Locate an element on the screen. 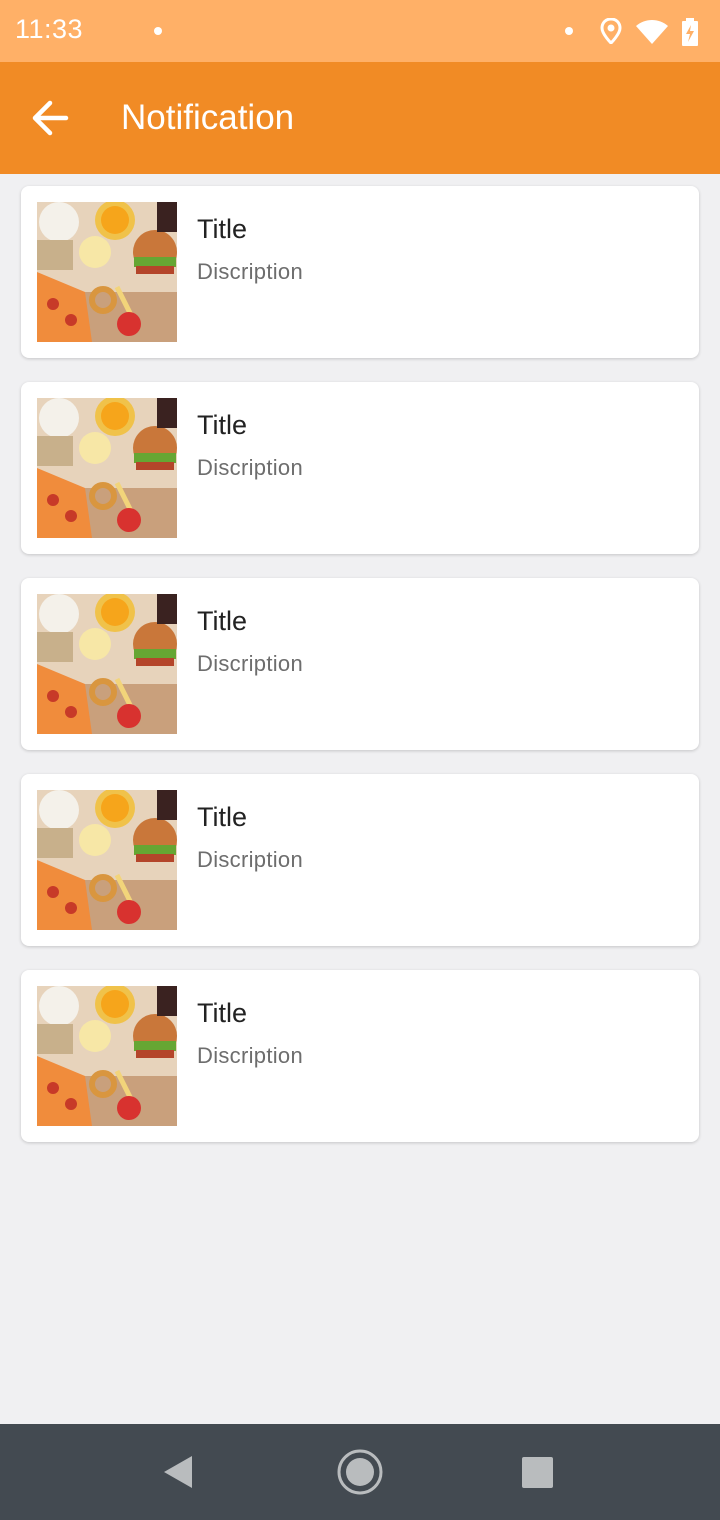 The image size is (720, 1520). status-bar: 11:33 is located at coordinates (360, 31).